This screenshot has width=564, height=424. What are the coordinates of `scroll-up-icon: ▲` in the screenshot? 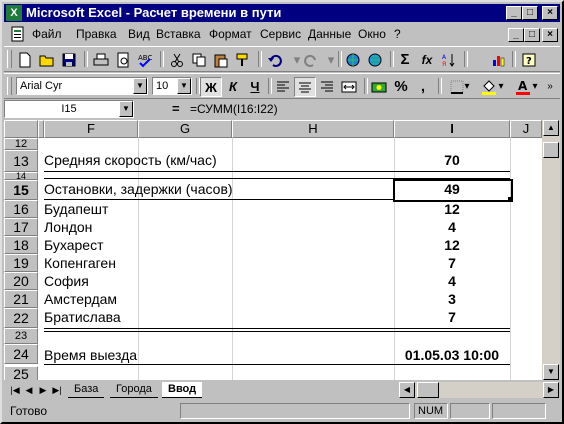 It's located at (551, 128).